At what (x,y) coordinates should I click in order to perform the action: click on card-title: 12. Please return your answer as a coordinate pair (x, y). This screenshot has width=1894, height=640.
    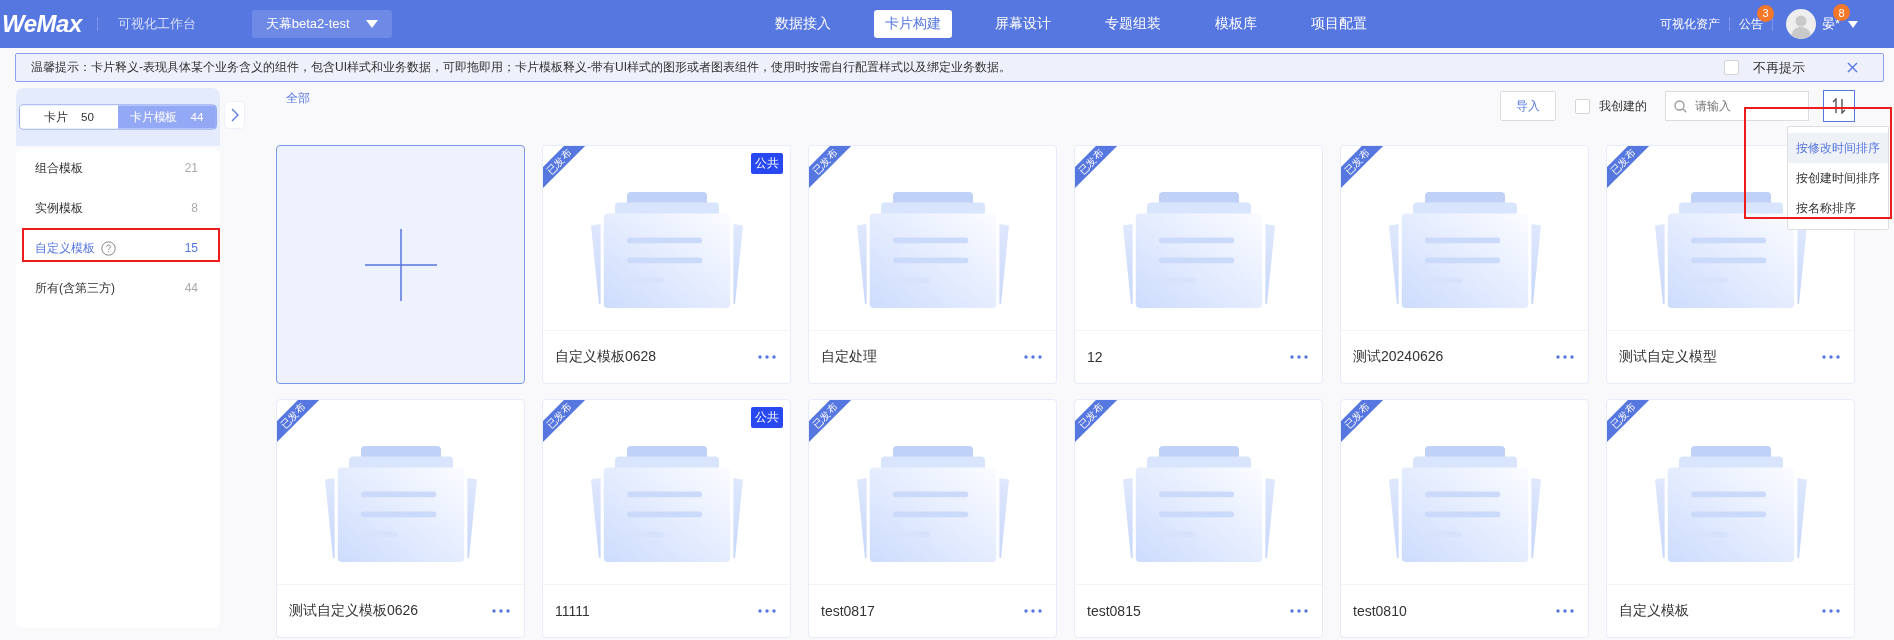
    Looking at the image, I should click on (1095, 357).